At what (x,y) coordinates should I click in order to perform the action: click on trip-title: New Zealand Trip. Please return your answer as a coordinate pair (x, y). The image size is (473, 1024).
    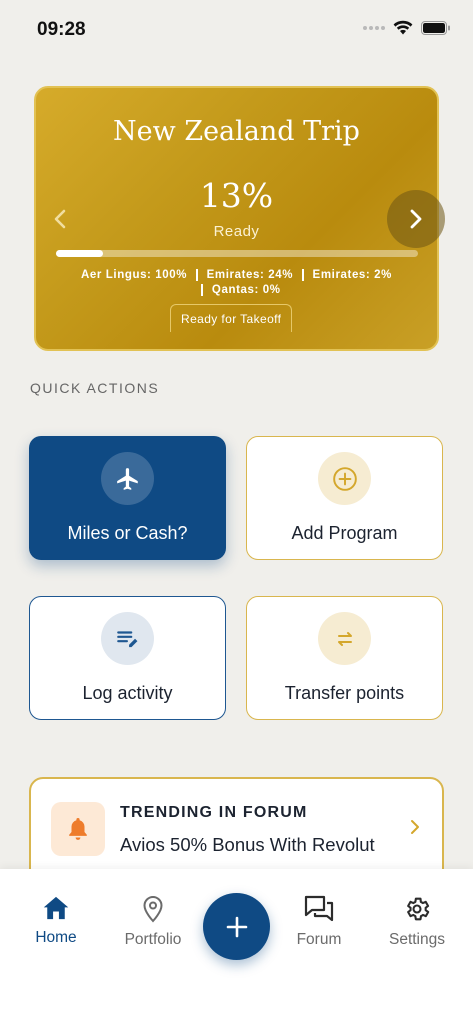
    Looking at the image, I should click on (236, 131).